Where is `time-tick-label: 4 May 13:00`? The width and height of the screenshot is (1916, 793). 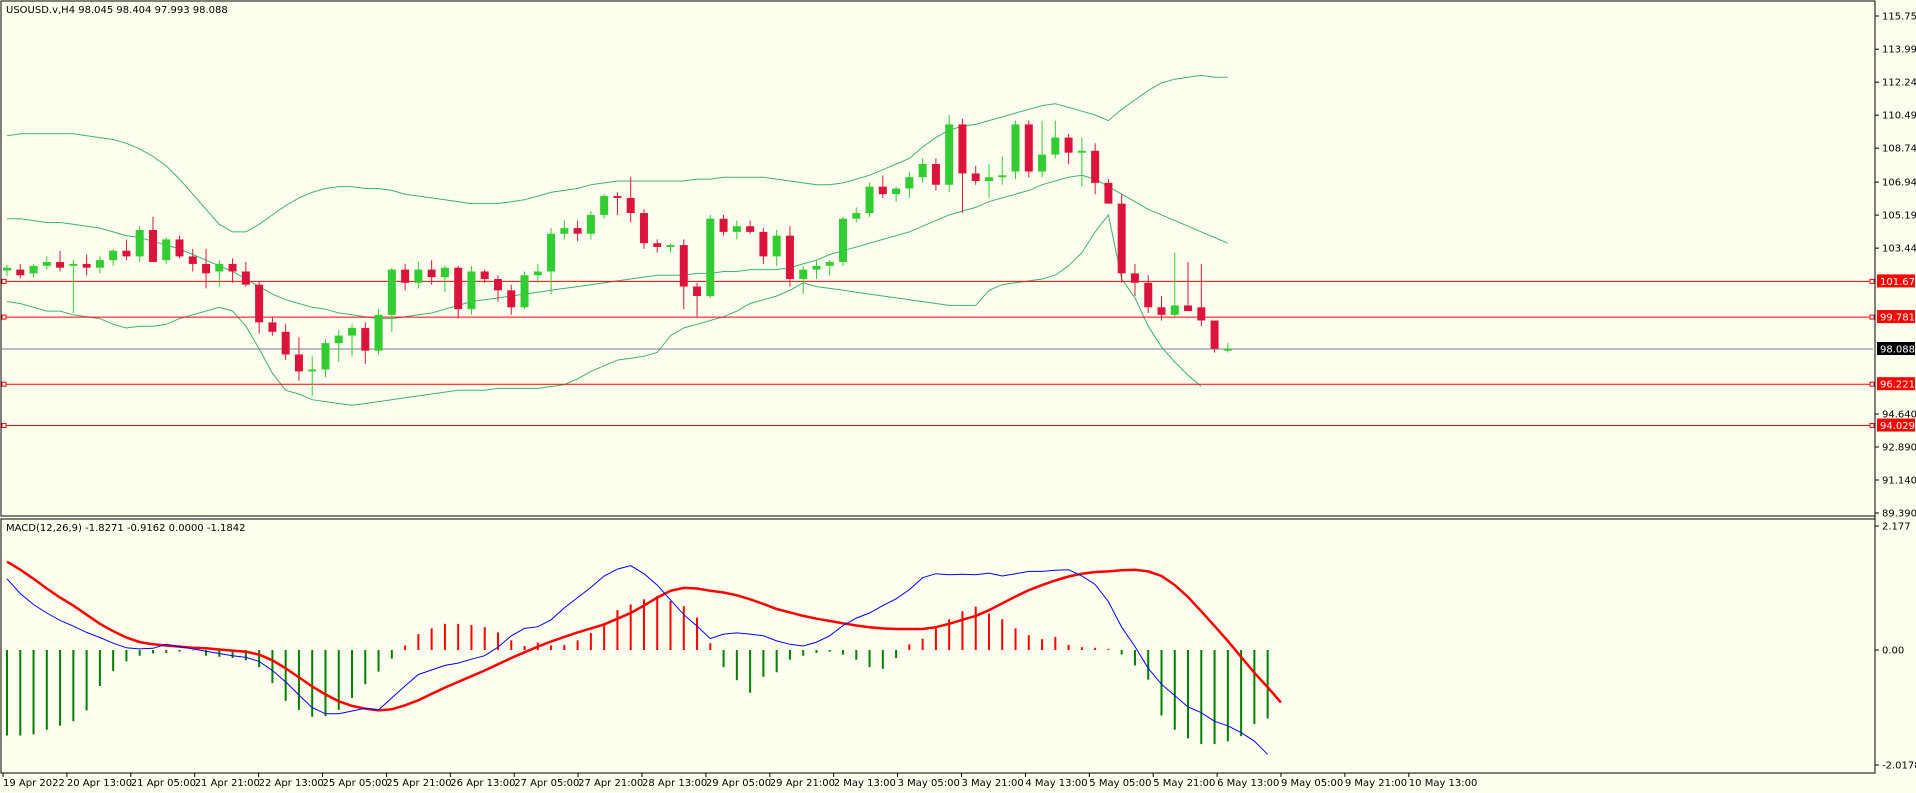 time-tick-label: 4 May 13:00 is located at coordinates (1056, 783).